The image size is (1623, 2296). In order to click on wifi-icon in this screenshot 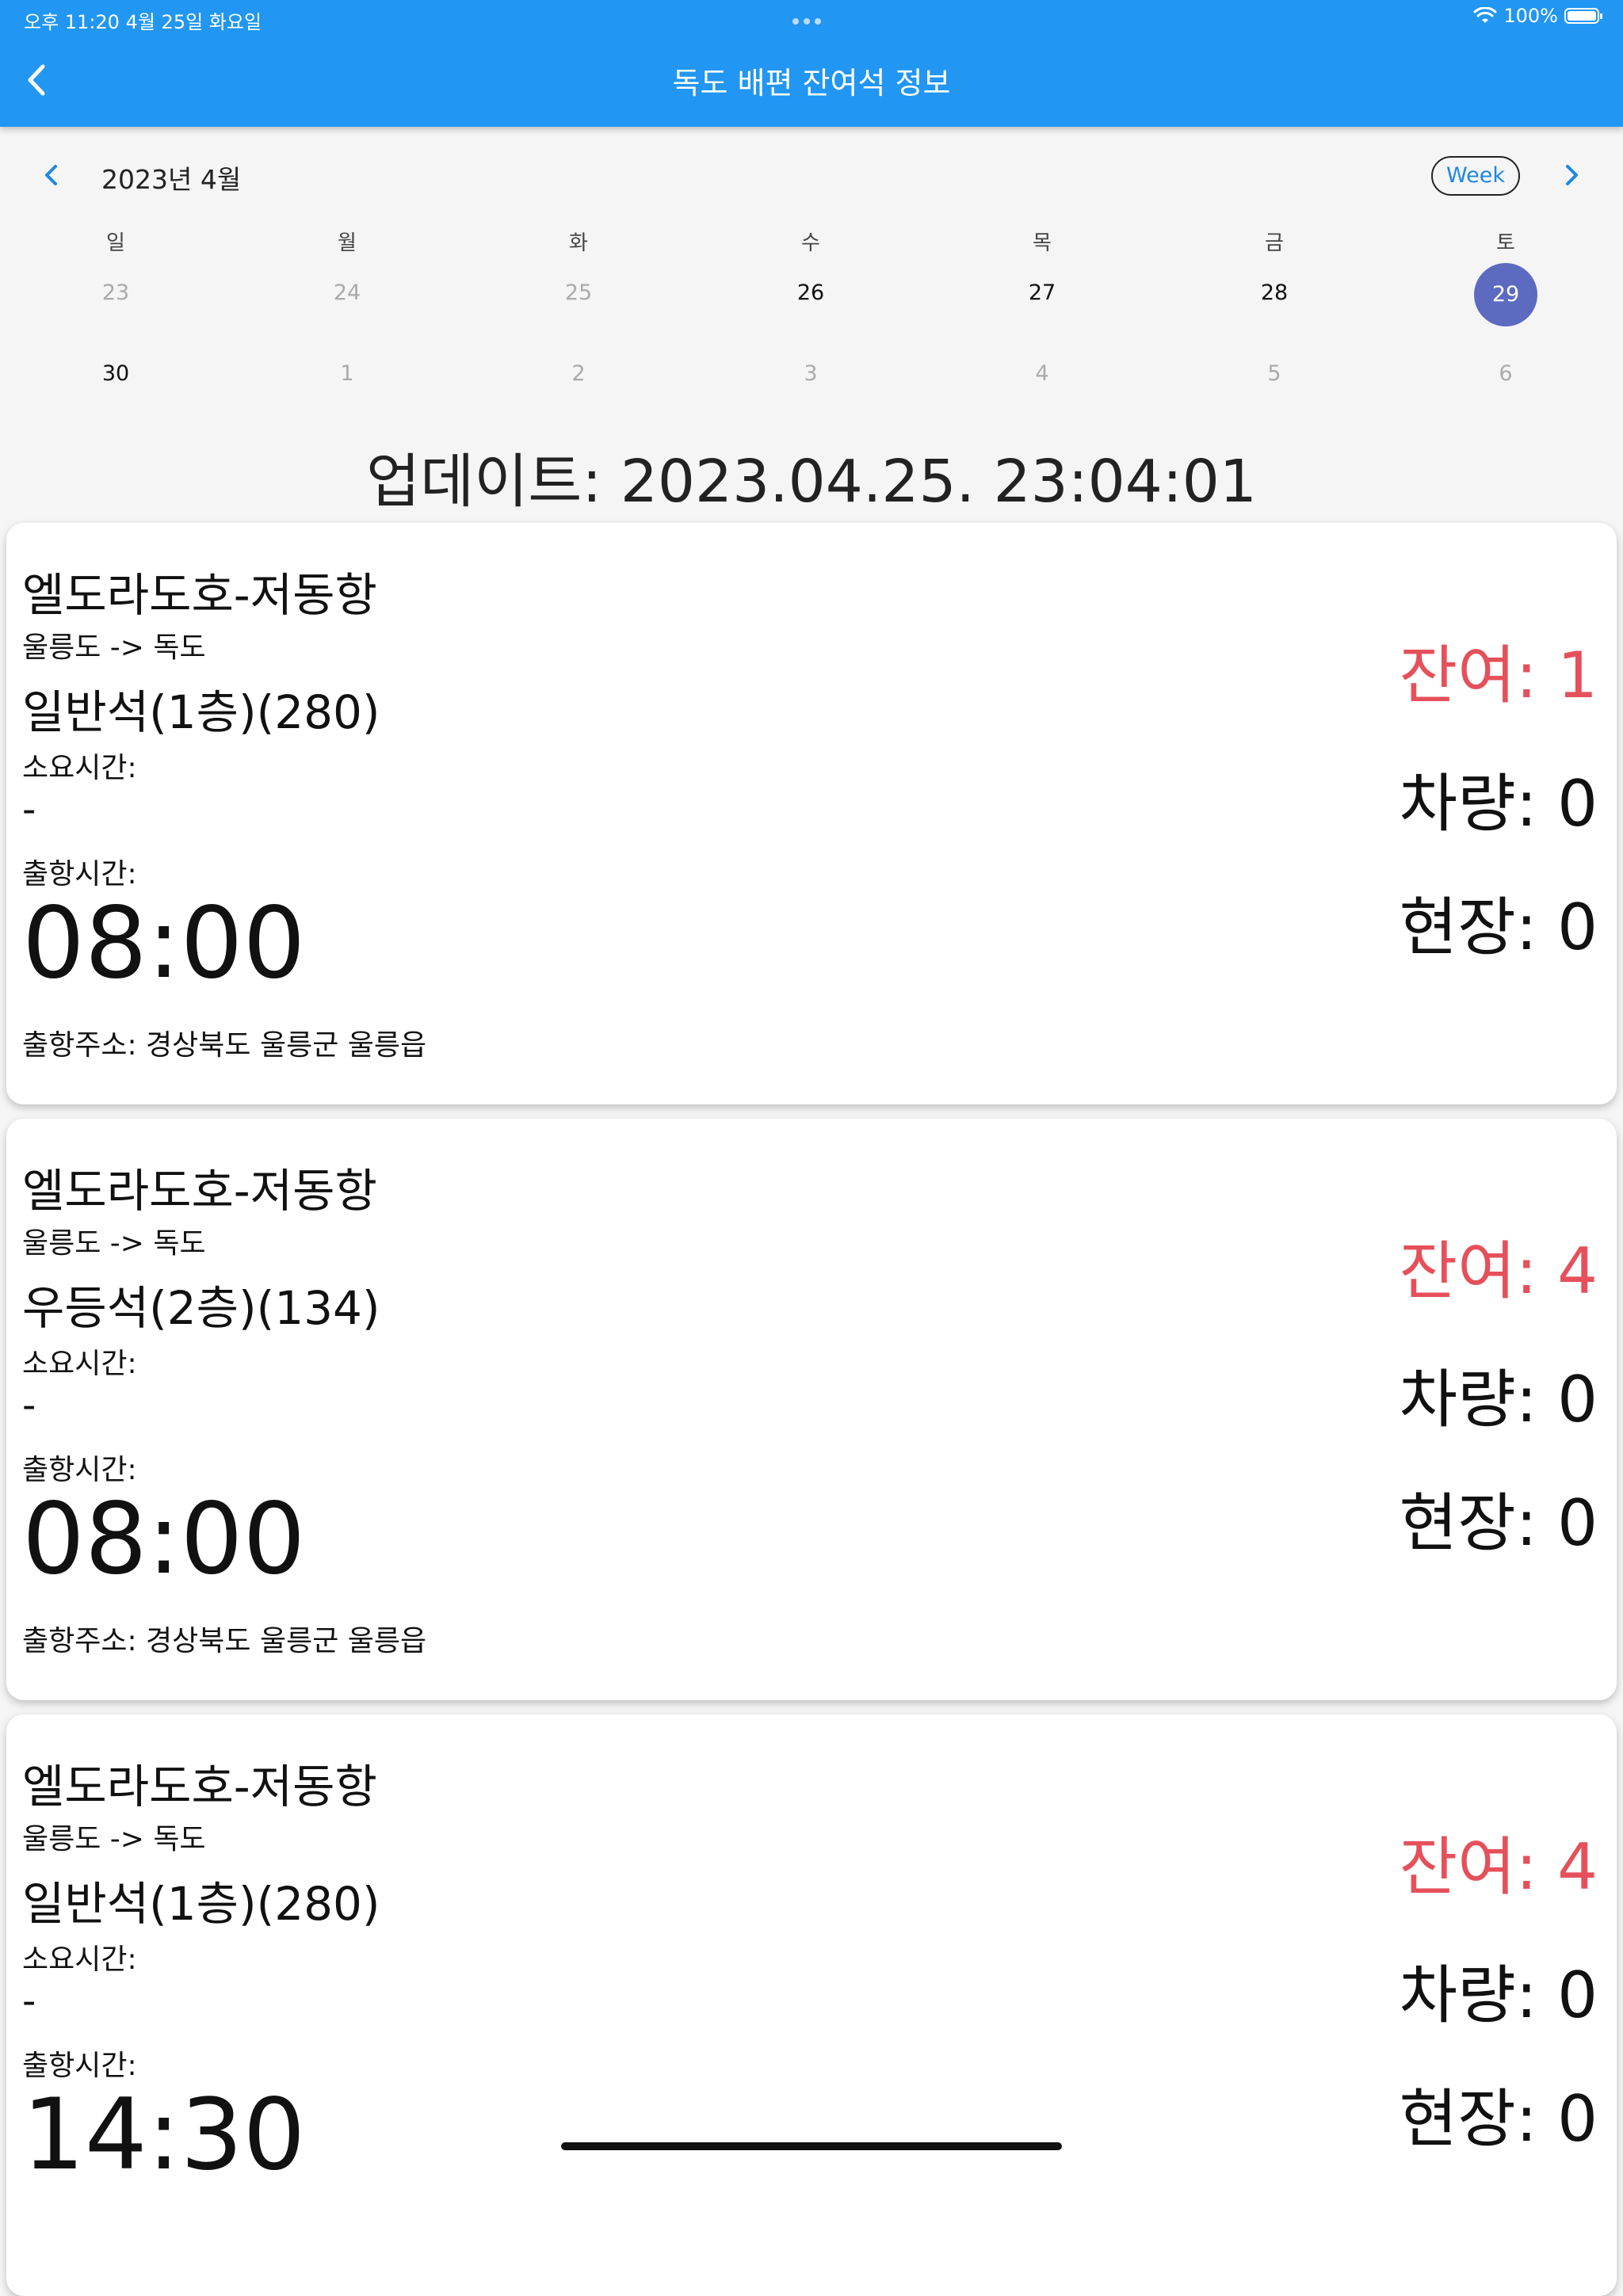, I will do `click(1485, 15)`.